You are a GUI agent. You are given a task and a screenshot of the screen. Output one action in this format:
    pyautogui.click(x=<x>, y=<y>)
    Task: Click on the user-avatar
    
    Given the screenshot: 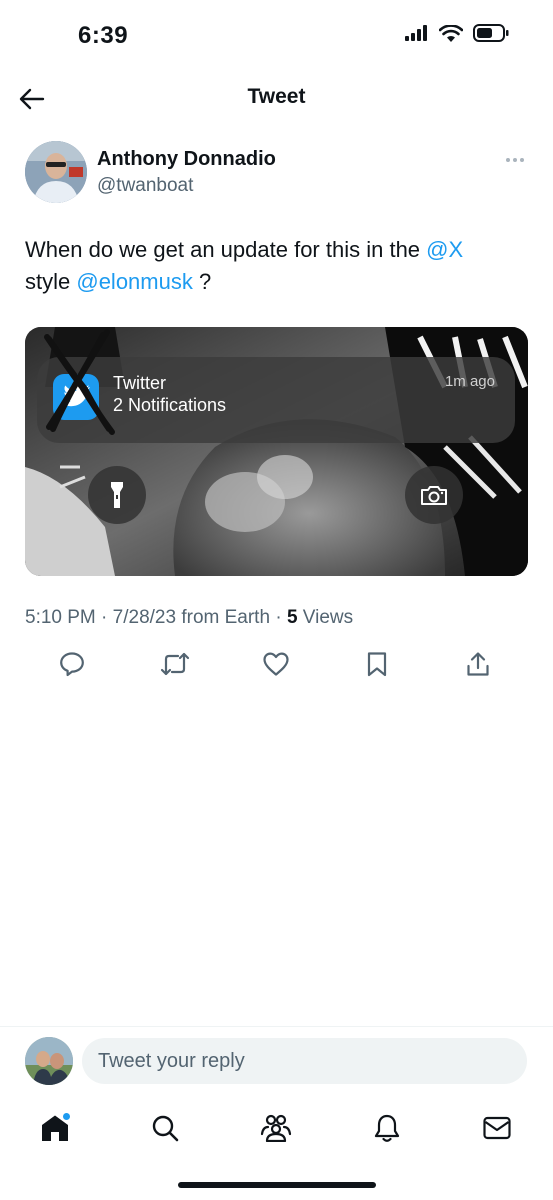 What is the action you would take?
    pyautogui.click(x=49, y=1061)
    